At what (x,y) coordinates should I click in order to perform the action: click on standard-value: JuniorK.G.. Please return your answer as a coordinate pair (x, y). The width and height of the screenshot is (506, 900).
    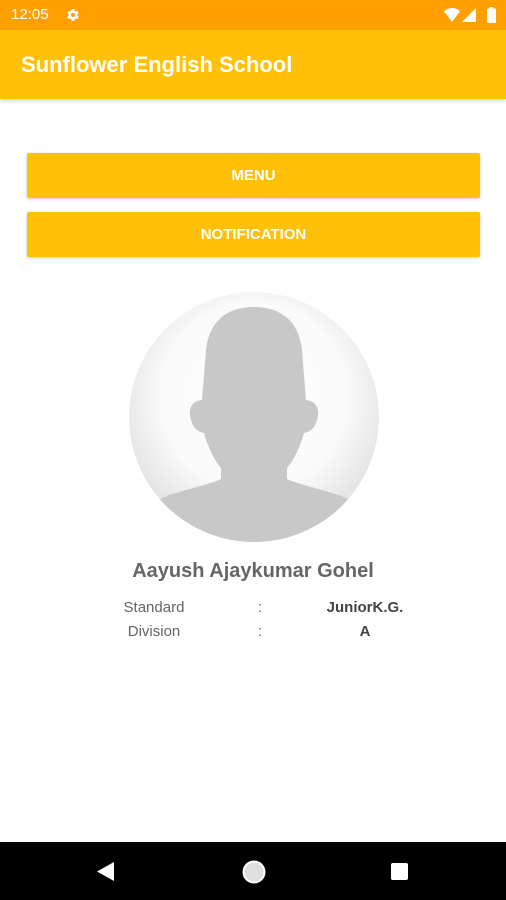
    Looking at the image, I should click on (365, 607).